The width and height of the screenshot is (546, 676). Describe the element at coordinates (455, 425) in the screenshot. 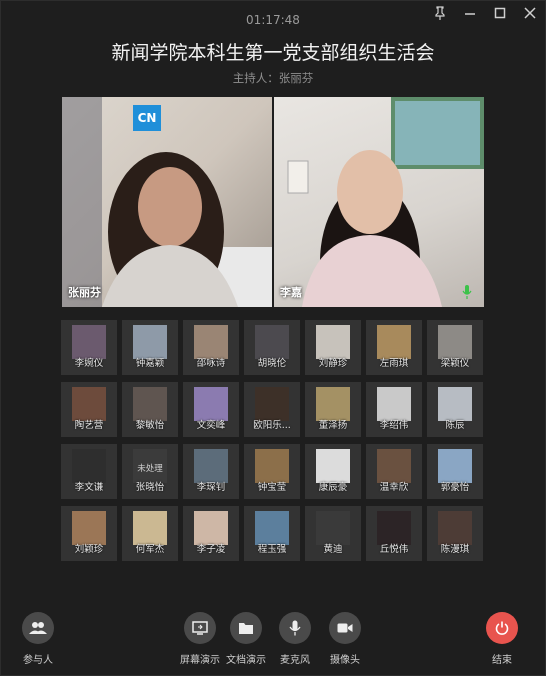

I see `participant-name: 陈辰` at that location.